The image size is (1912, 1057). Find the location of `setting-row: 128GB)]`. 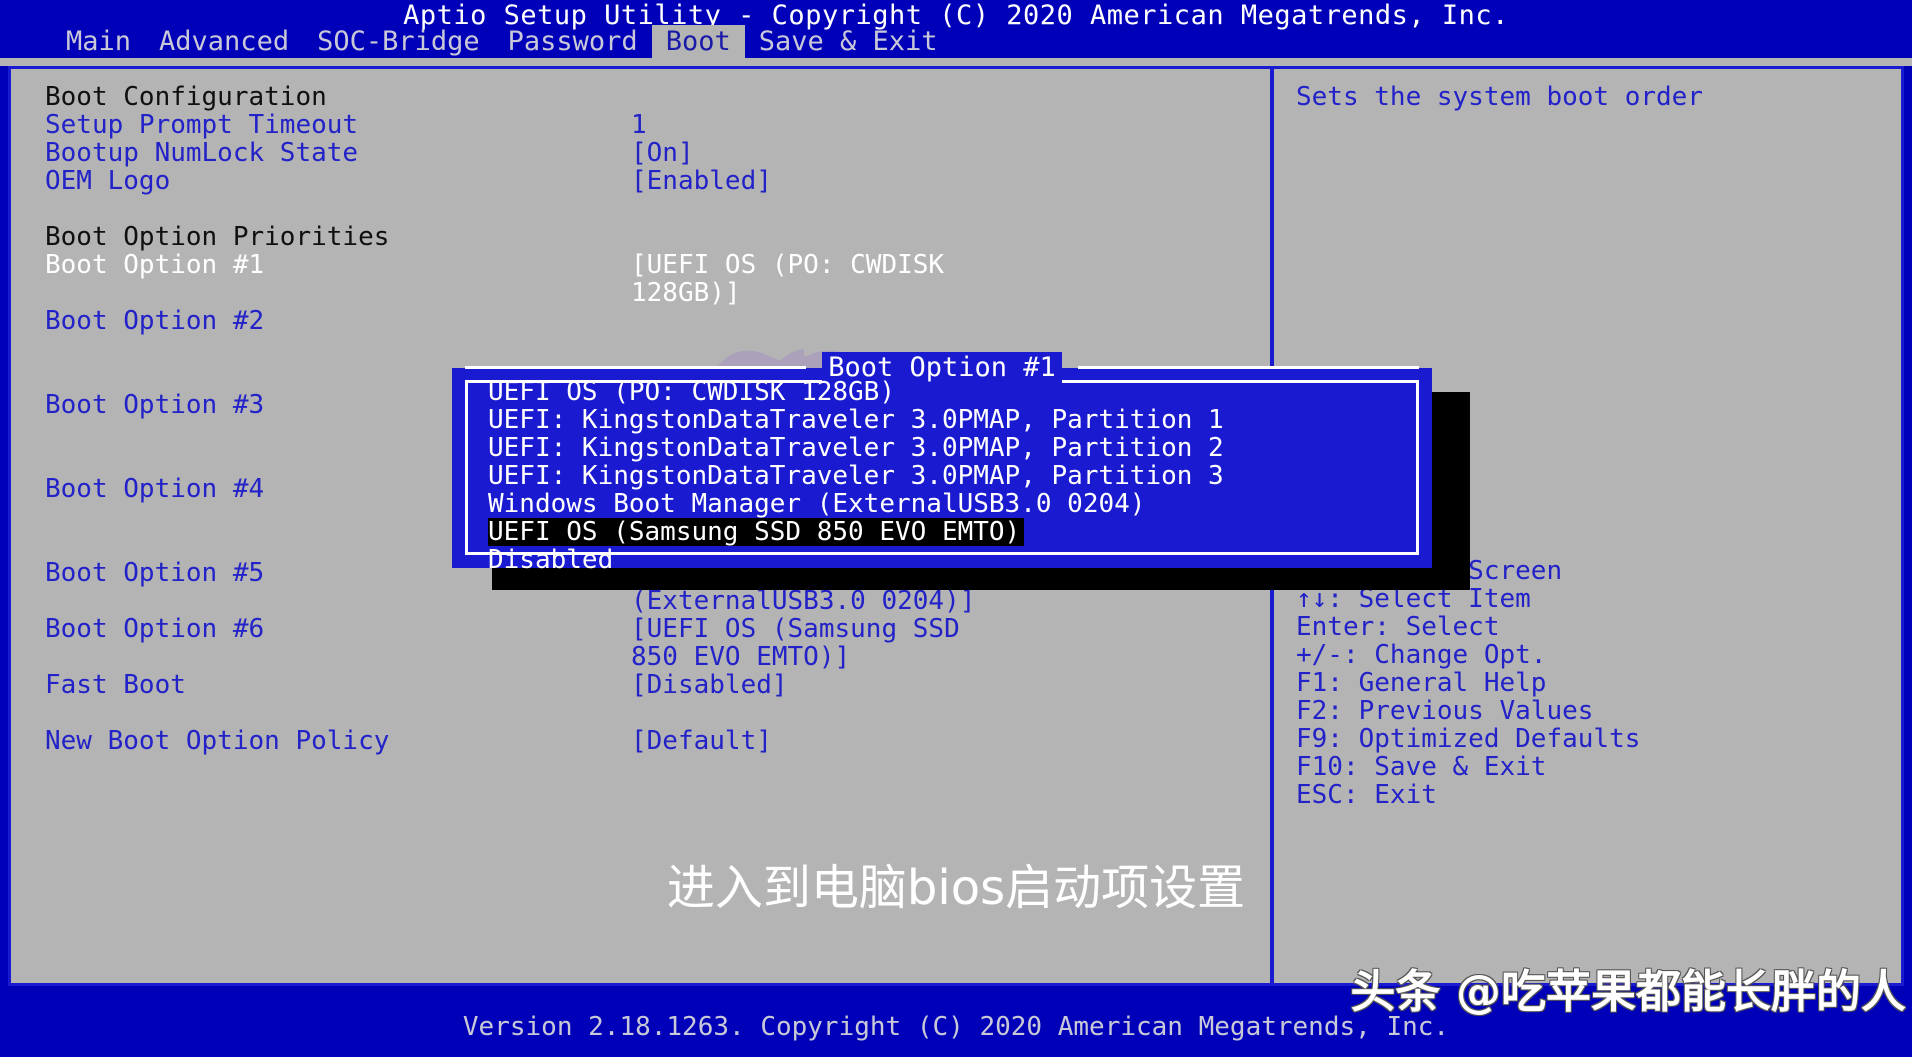

setting-row: 128GB)] is located at coordinates (657, 293).